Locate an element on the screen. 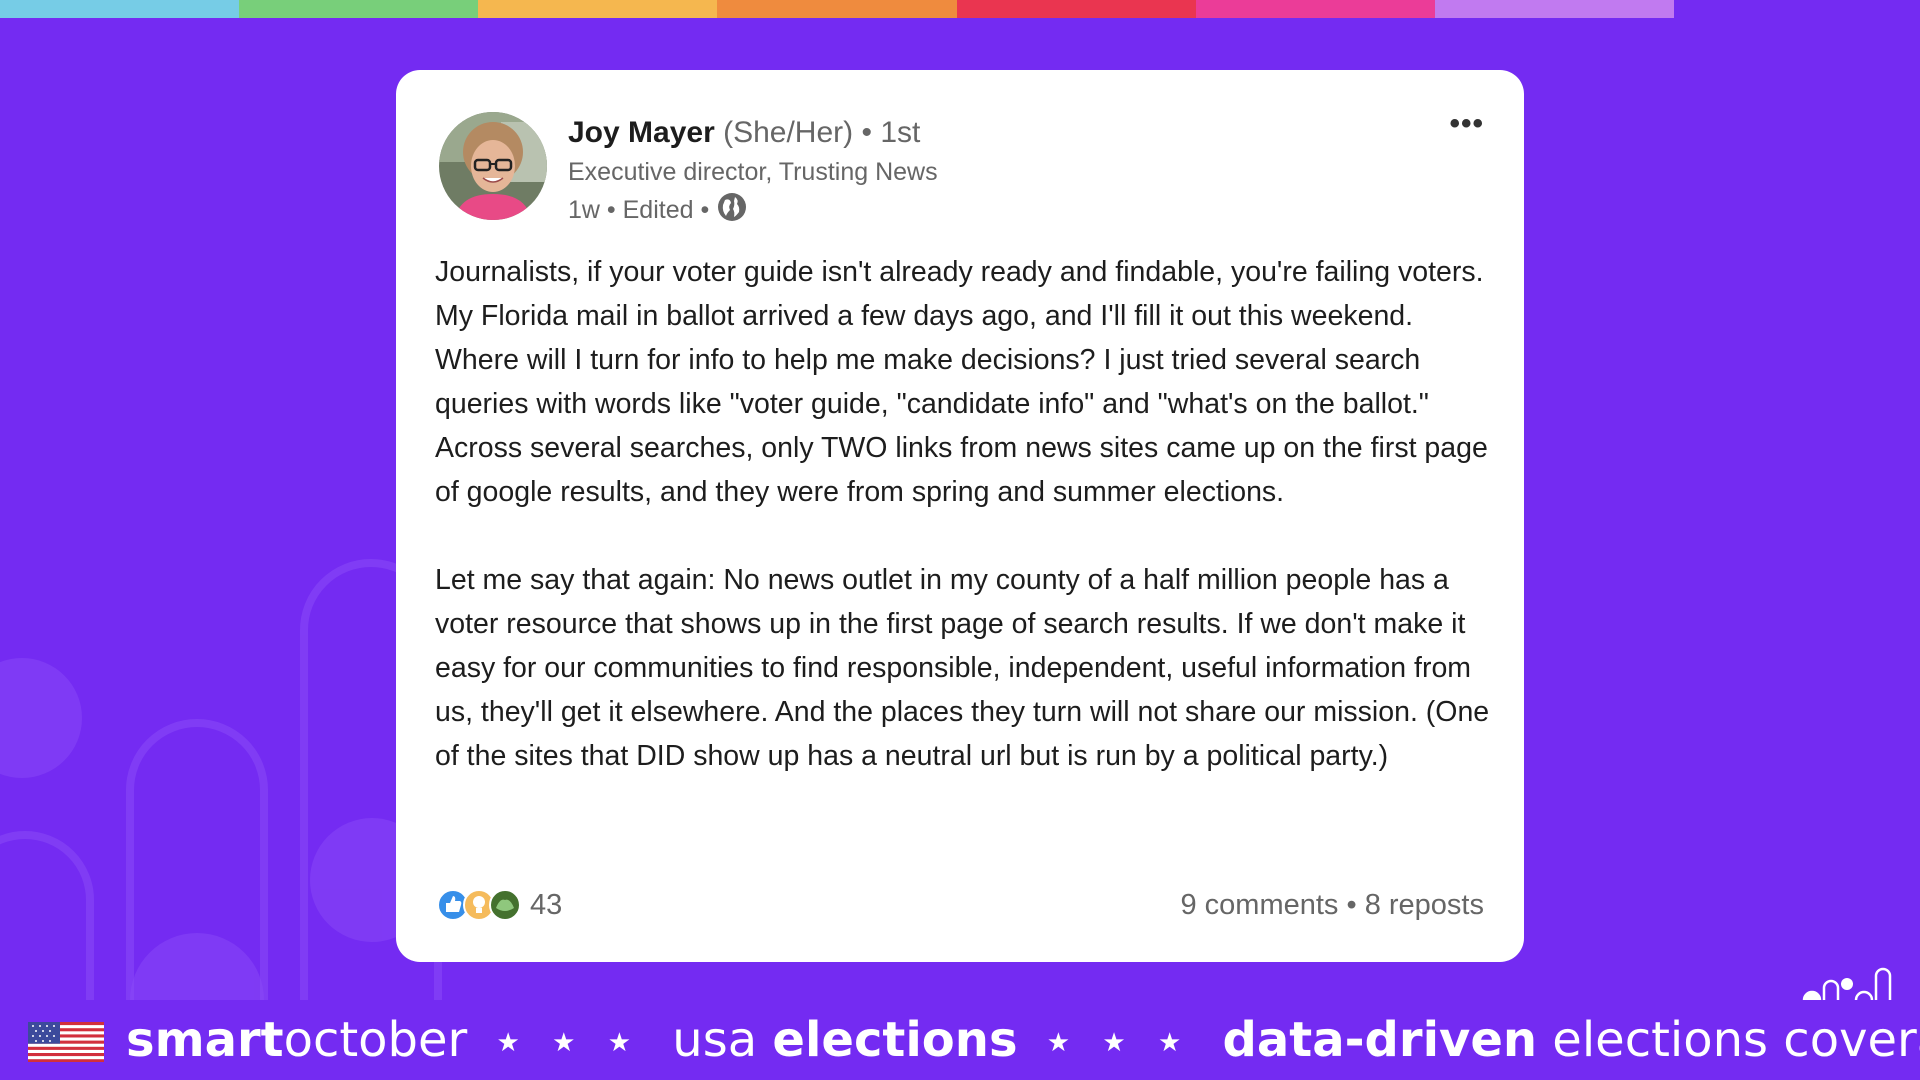  banner-data-driven: data-driven is located at coordinates (1380, 1040).